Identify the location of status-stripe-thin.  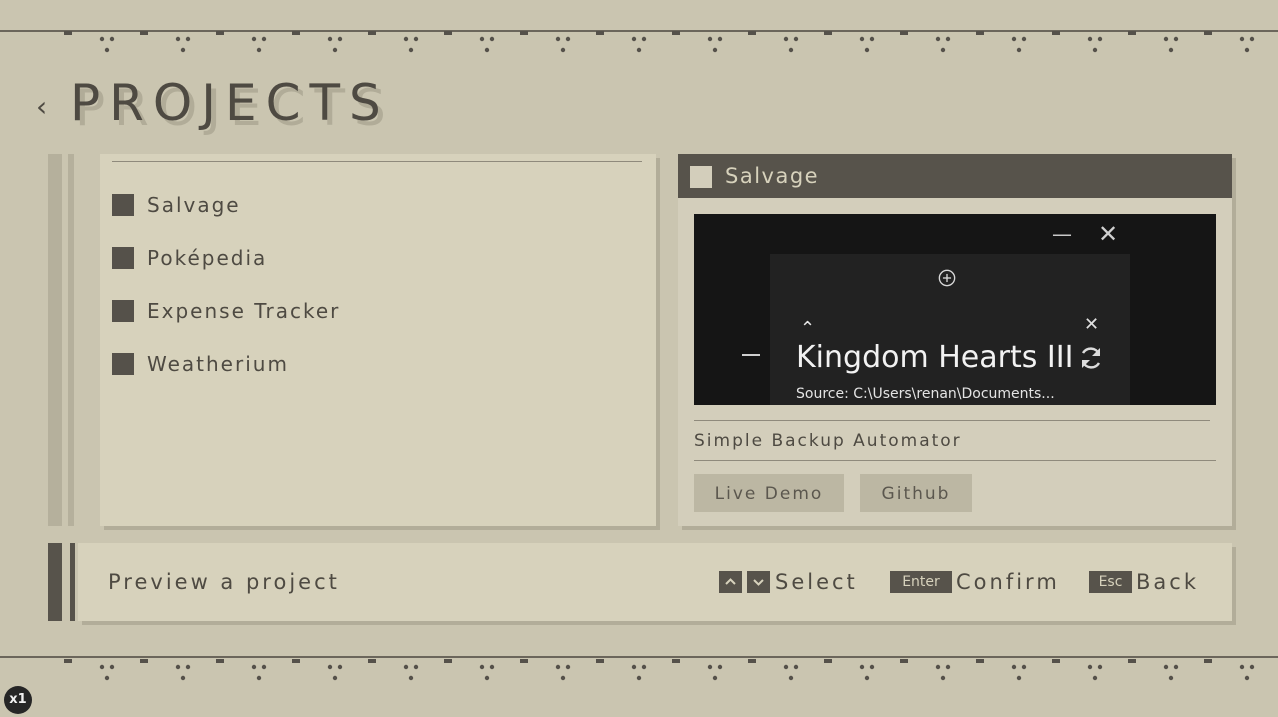
(72, 582).